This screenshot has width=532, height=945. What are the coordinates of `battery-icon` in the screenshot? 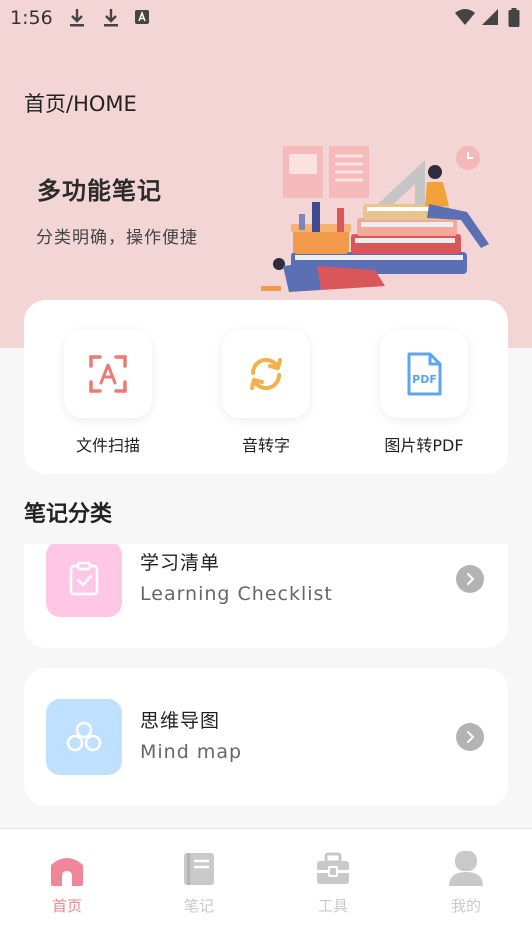 It's located at (514, 17).